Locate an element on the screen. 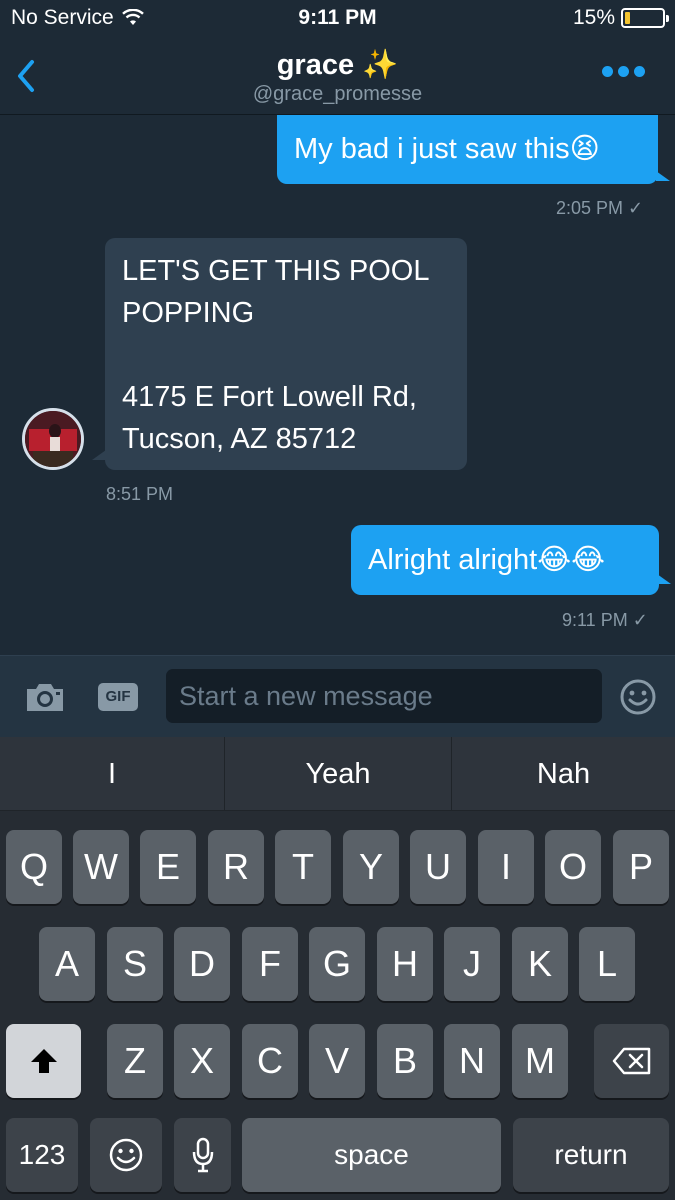 This screenshot has height=1200, width=675. key-r: R is located at coordinates (236, 867).